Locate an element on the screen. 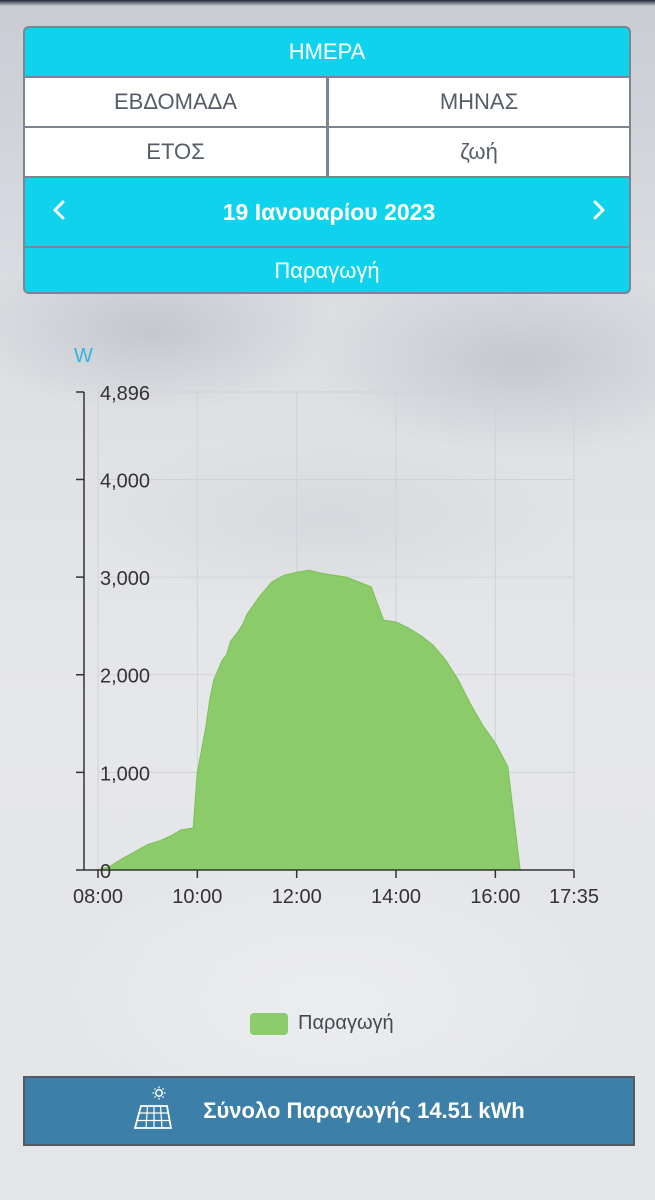 Image resolution: width=655 pixels, height=1200 pixels. week-button: ΕΒΔΟΜΑΔΑ is located at coordinates (175, 102).